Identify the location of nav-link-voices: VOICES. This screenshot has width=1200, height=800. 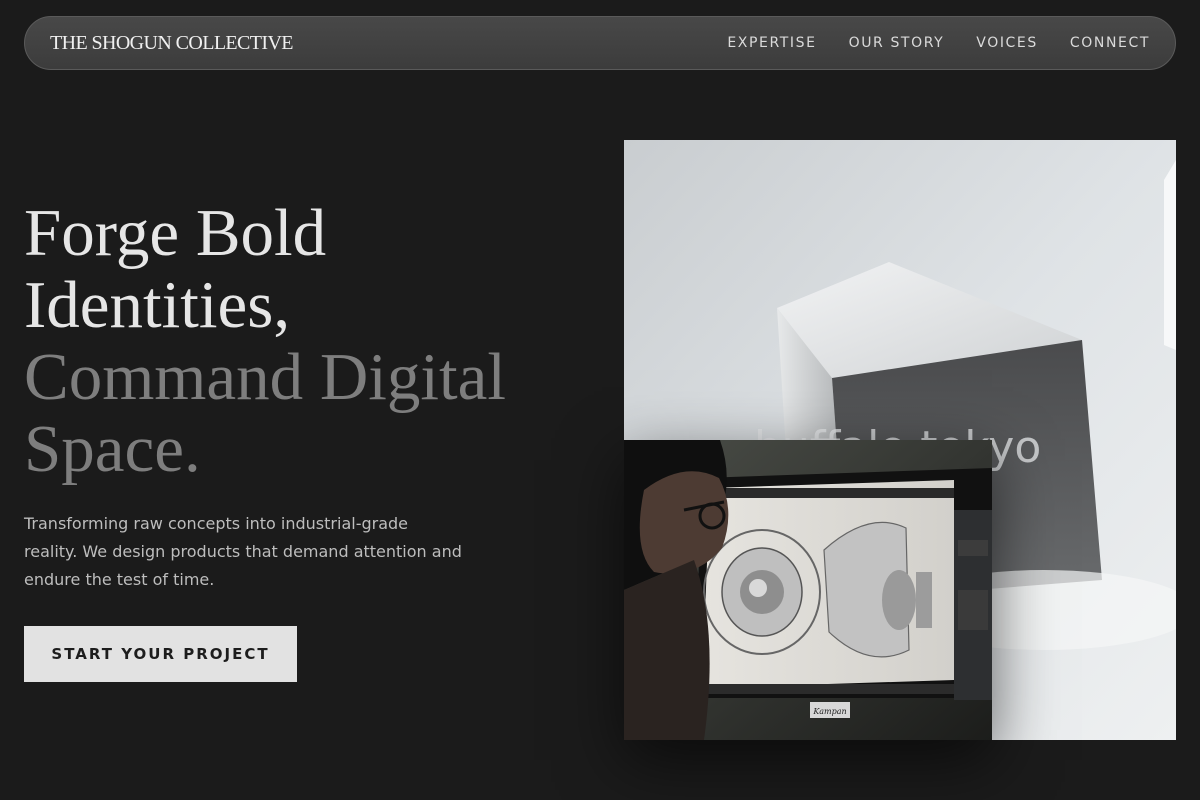
(1007, 43).